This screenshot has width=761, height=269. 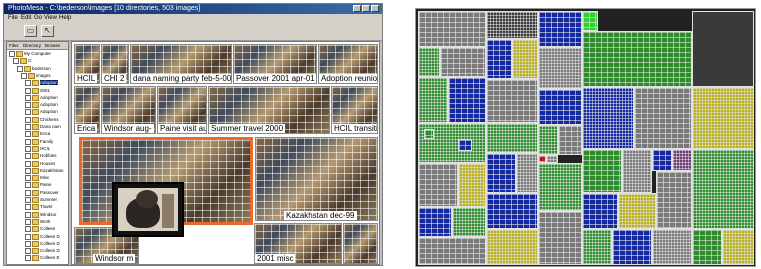 What do you see at coordinates (298, 243) in the screenshot?
I see `photo-group: 2001 misc` at bounding box center [298, 243].